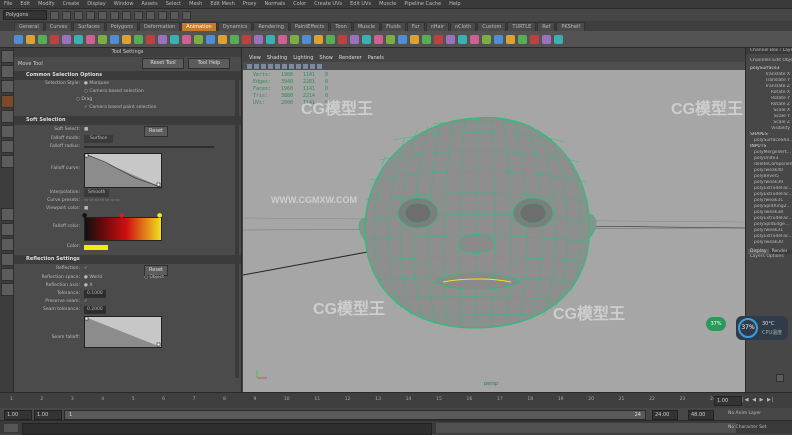  What do you see at coordinates (89, 26) in the screenshot?
I see `shelf-tab-surfaces: Surfaces` at bounding box center [89, 26].